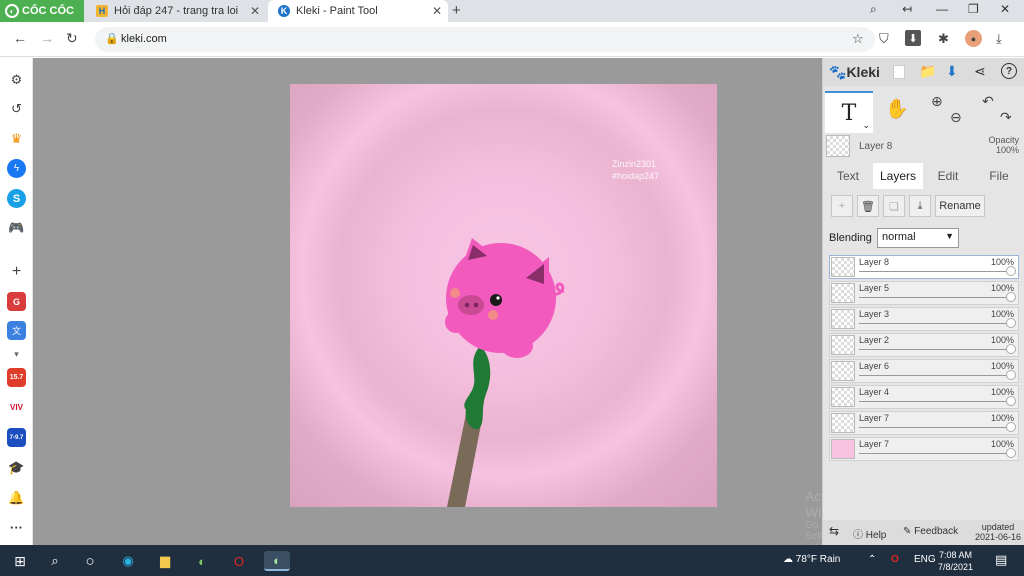  Describe the element at coordinates (897, 109) in the screenshot. I see `hand-tool-icon: ✋` at that location.